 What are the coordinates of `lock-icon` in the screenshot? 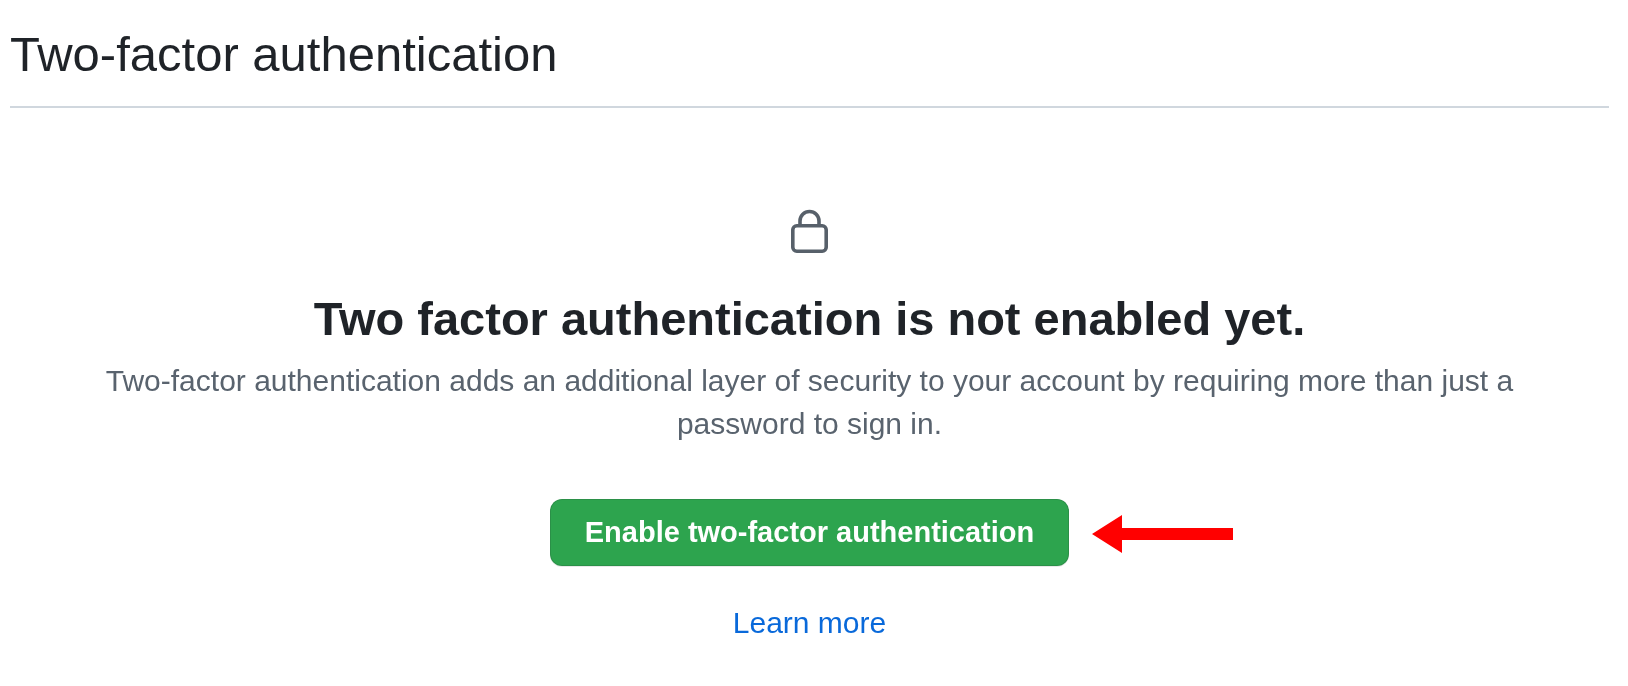 It's located at (809, 230).